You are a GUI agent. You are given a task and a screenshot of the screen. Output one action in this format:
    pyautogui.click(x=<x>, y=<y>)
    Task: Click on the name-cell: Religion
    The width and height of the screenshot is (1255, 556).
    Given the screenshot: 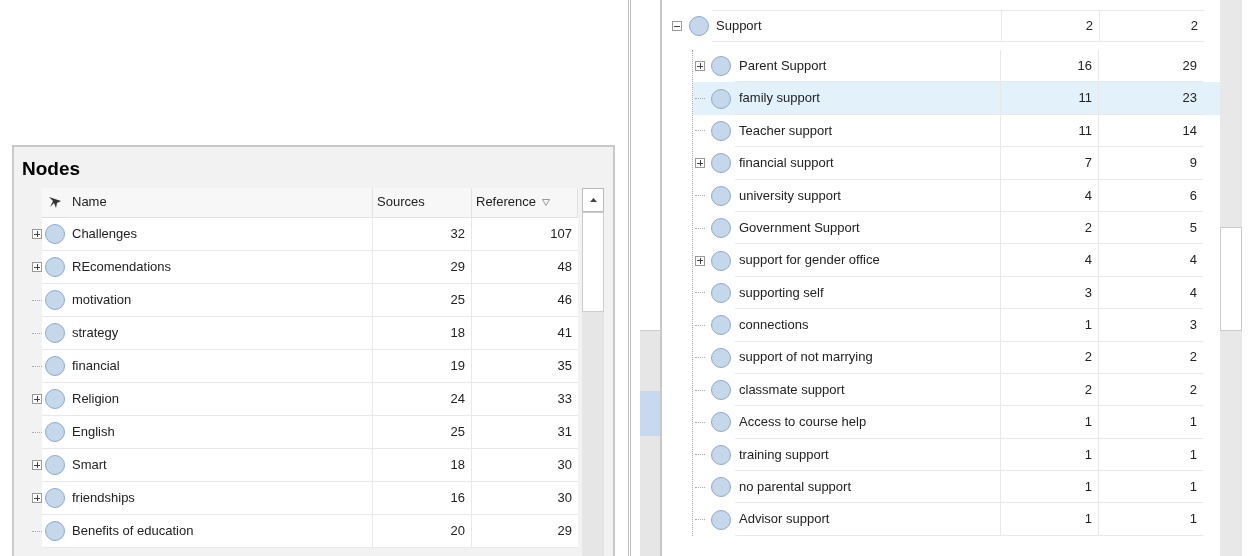 What is the action you would take?
    pyautogui.click(x=220, y=399)
    